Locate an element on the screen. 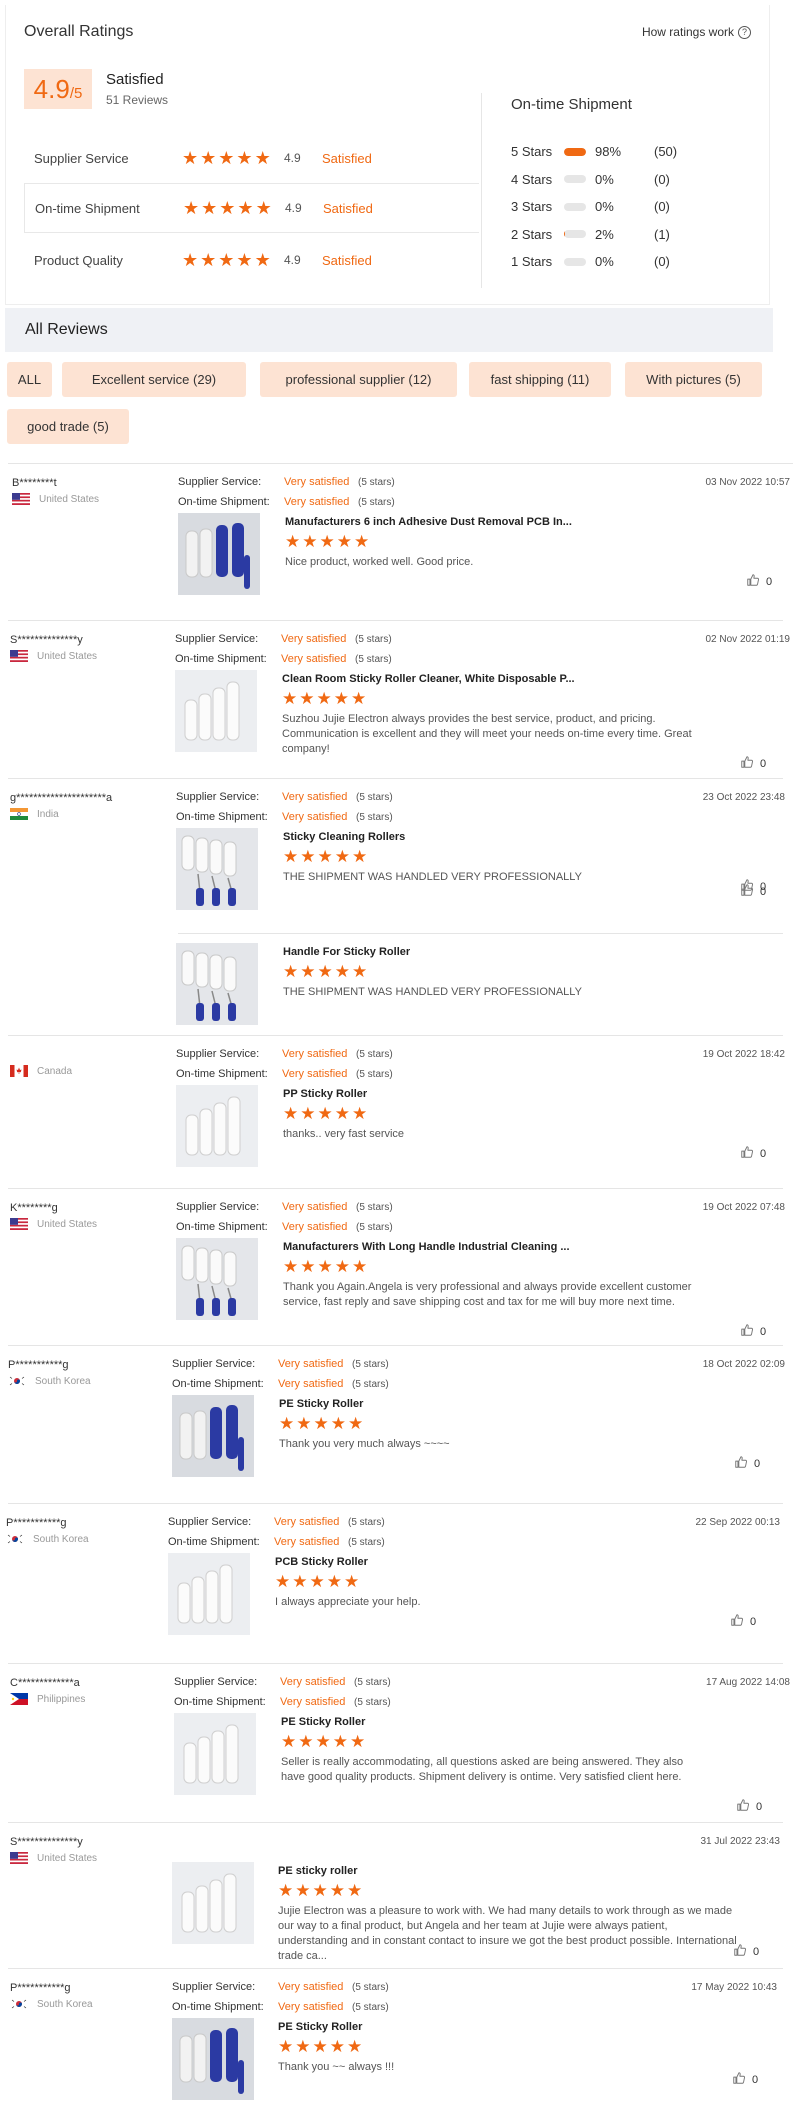 This screenshot has height=2115, width=800. filter-chip-fast-shipping: fast shipping (11) is located at coordinates (540, 379).